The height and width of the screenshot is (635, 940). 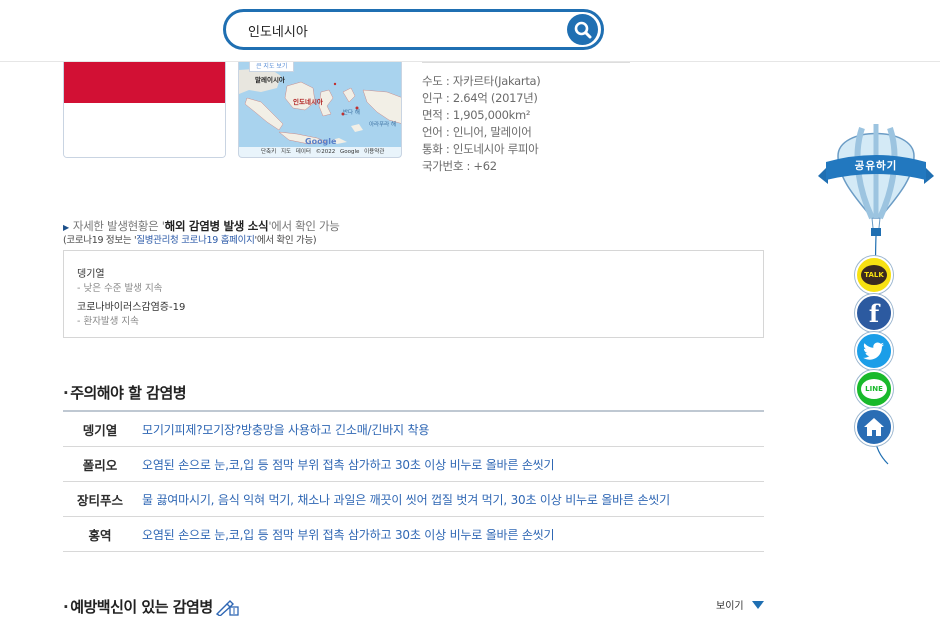 I want to click on show-vaccine-toggle: 보이기, so click(x=740, y=604).